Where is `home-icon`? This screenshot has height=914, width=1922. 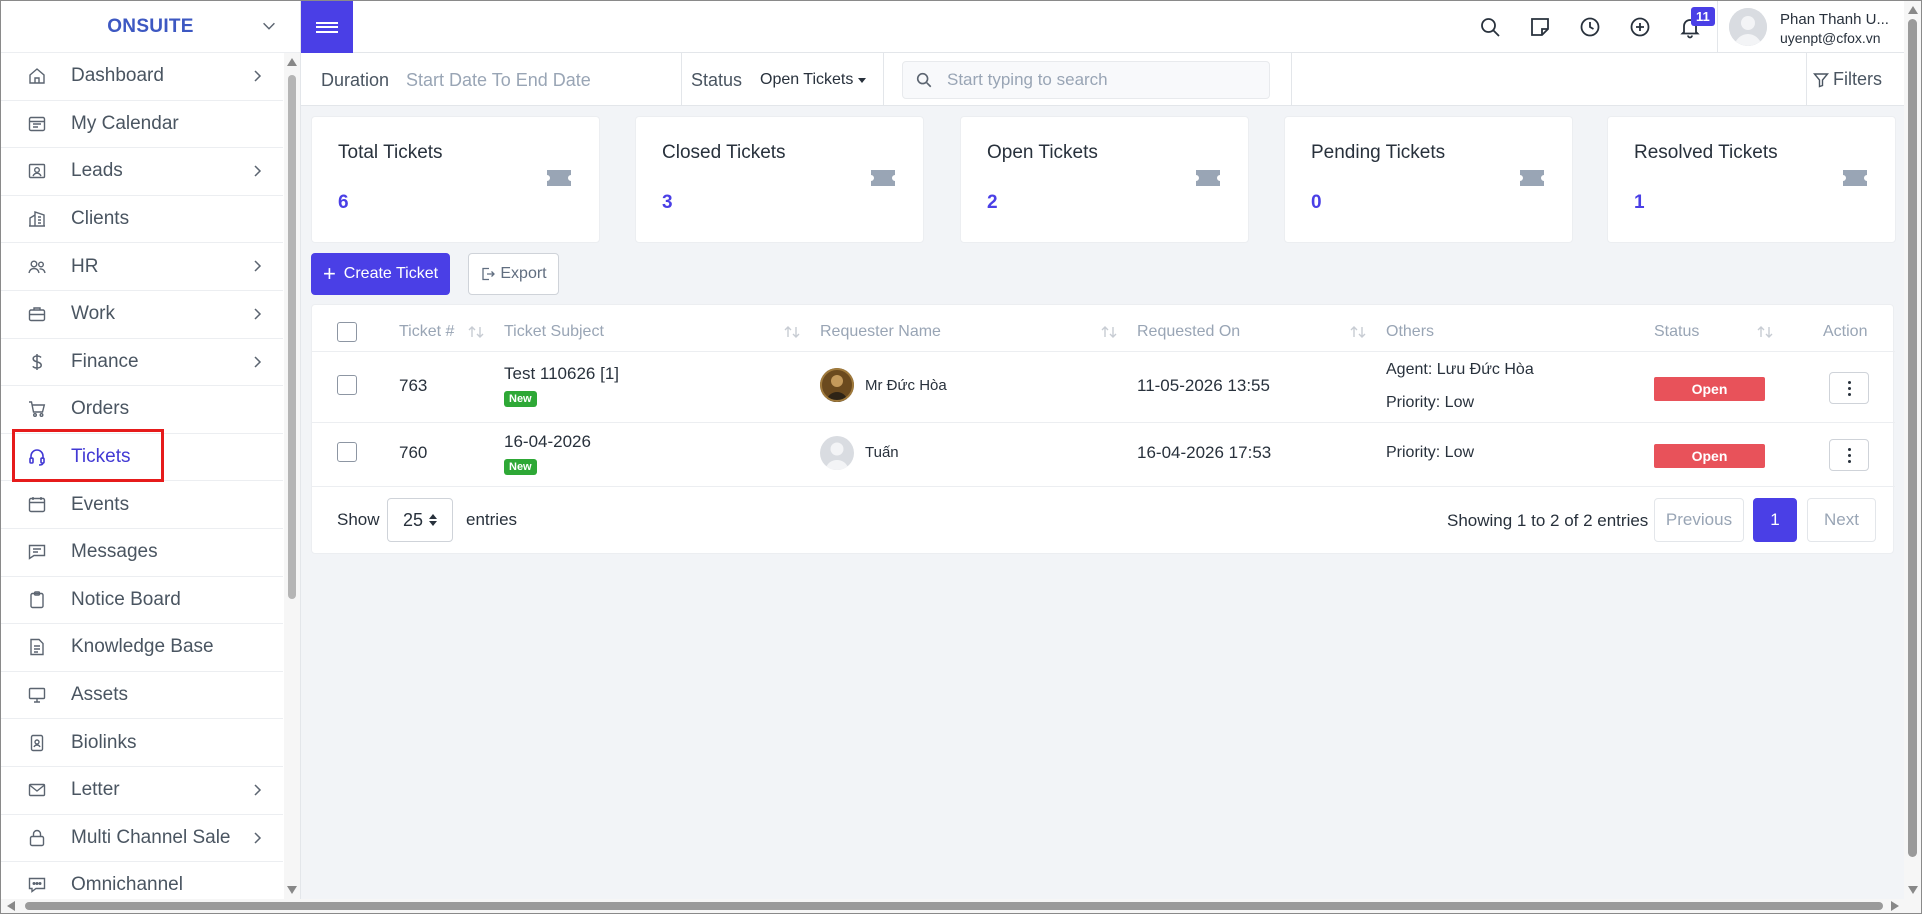 home-icon is located at coordinates (37, 76).